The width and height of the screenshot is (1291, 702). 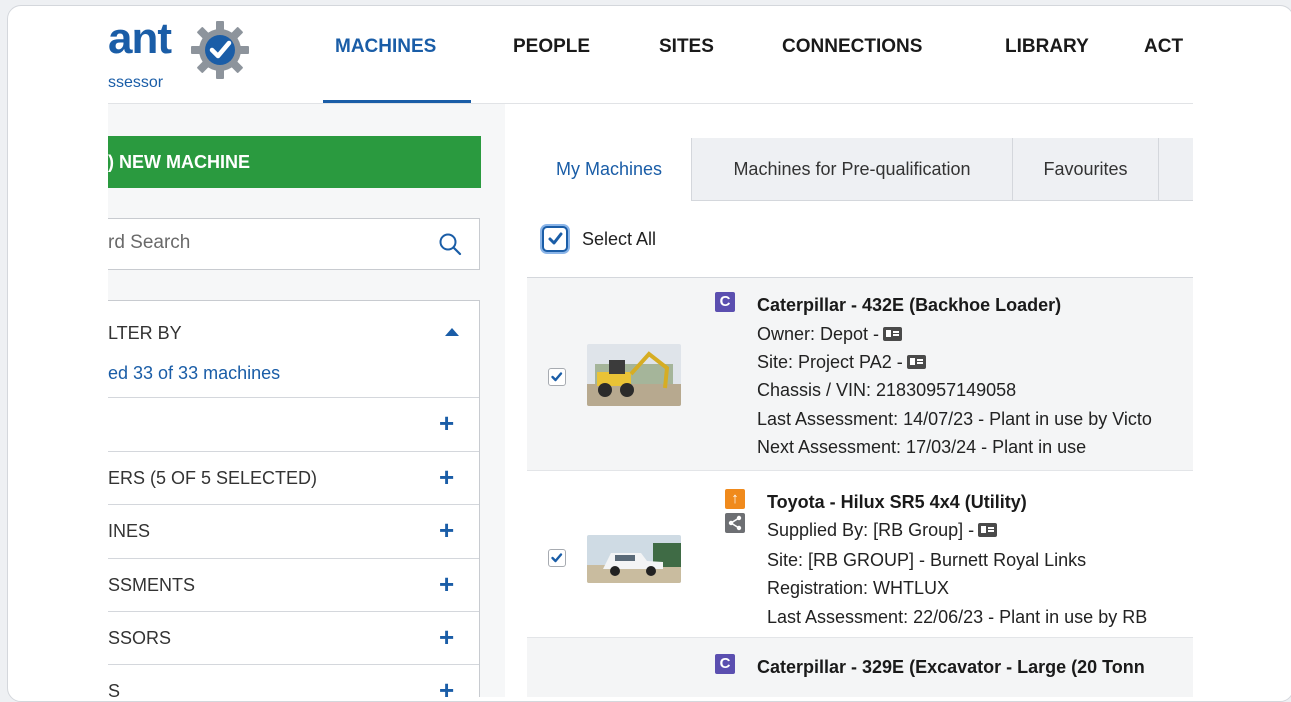 What do you see at coordinates (293, 680) in the screenshot?
I see `filter-section: S +` at bounding box center [293, 680].